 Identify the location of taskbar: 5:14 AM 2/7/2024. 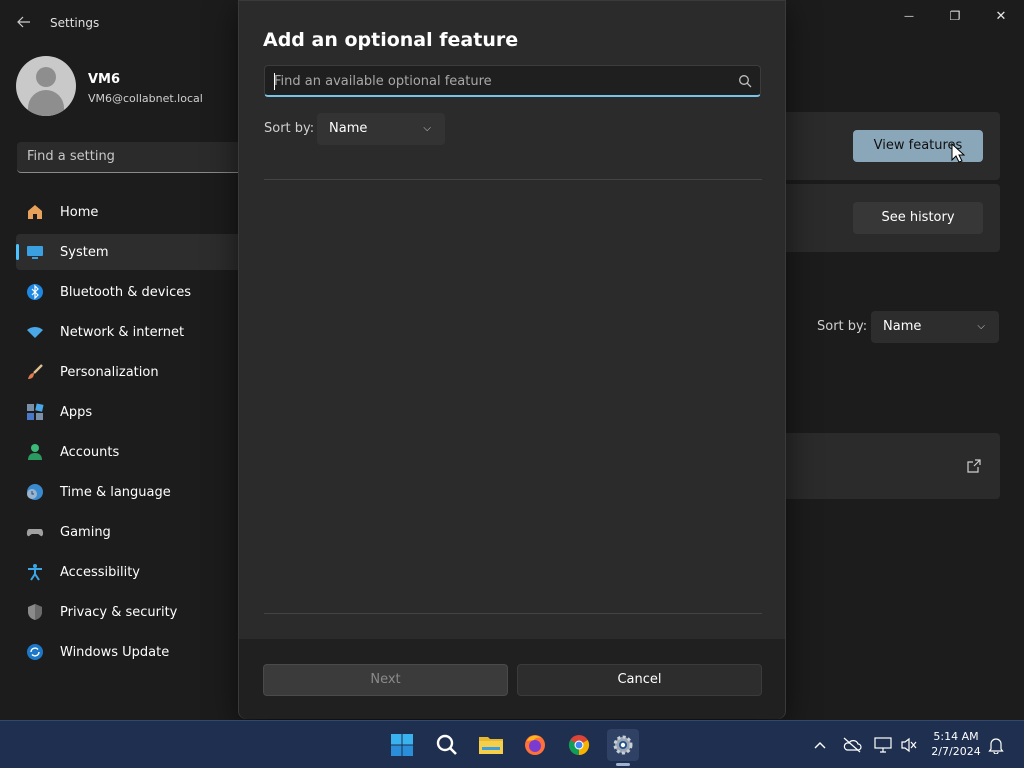
(512, 744).